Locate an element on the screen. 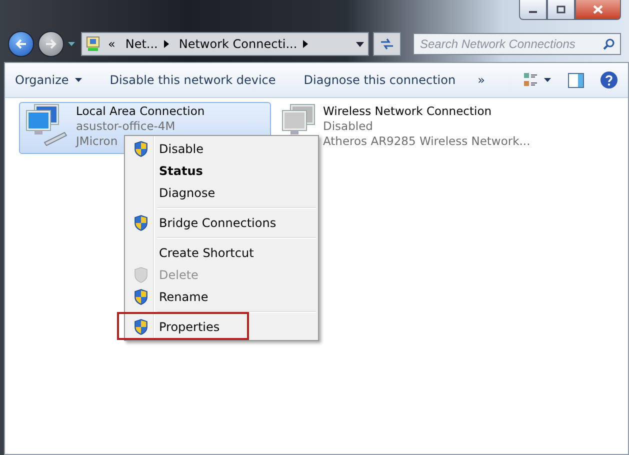  back-button is located at coordinates (21, 44).